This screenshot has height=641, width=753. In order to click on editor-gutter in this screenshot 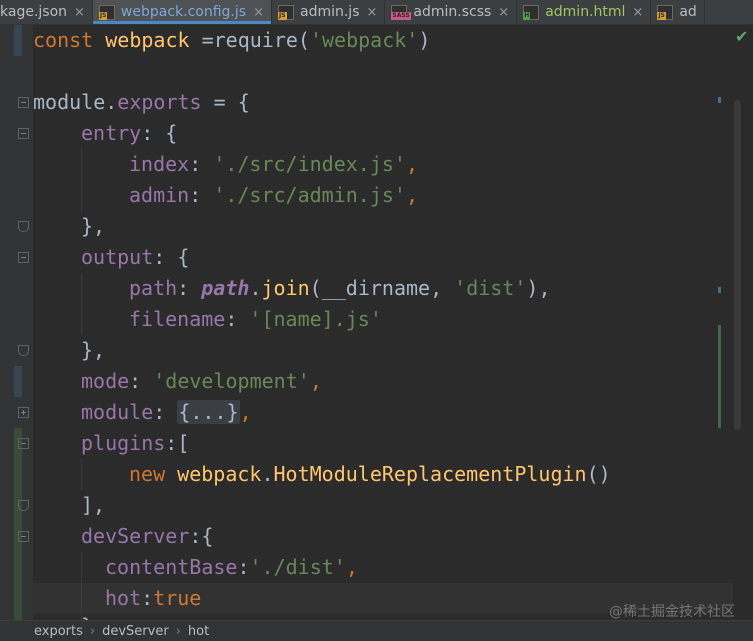, I will do `click(16, 324)`.